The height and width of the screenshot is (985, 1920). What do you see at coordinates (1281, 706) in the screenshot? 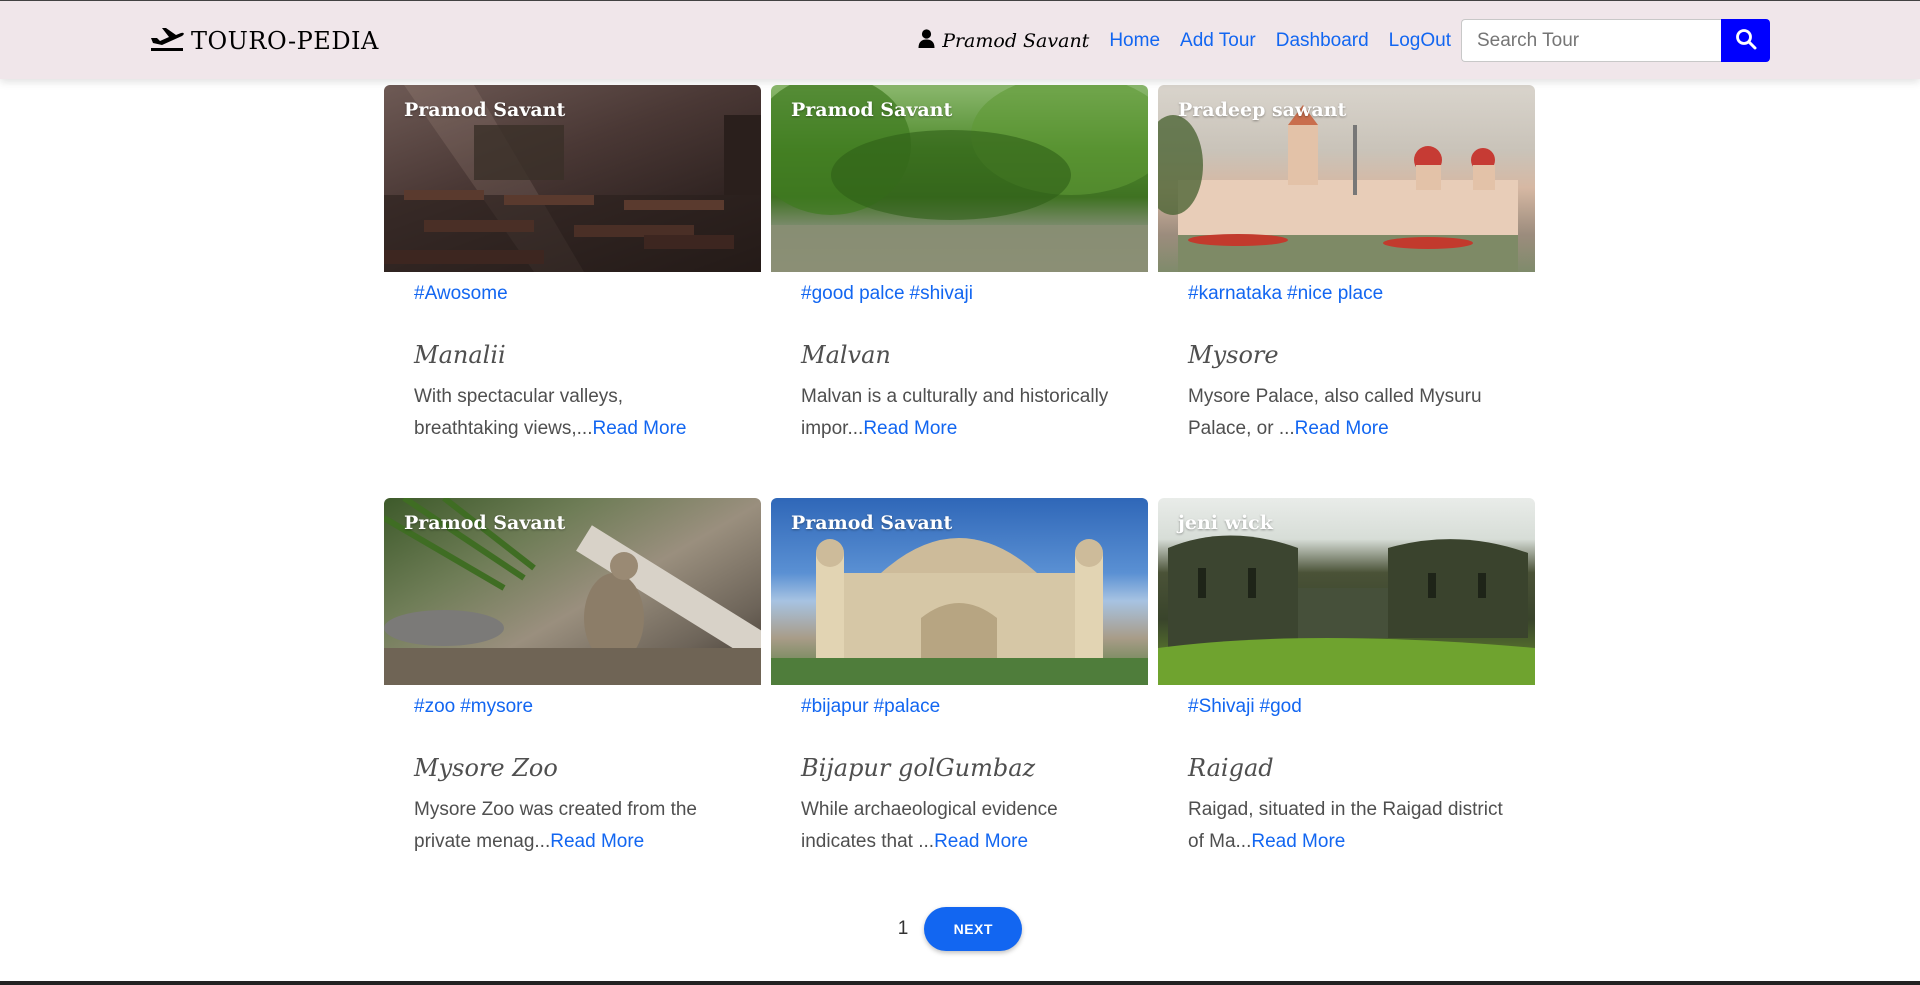
I see `tag-link: #god` at bounding box center [1281, 706].